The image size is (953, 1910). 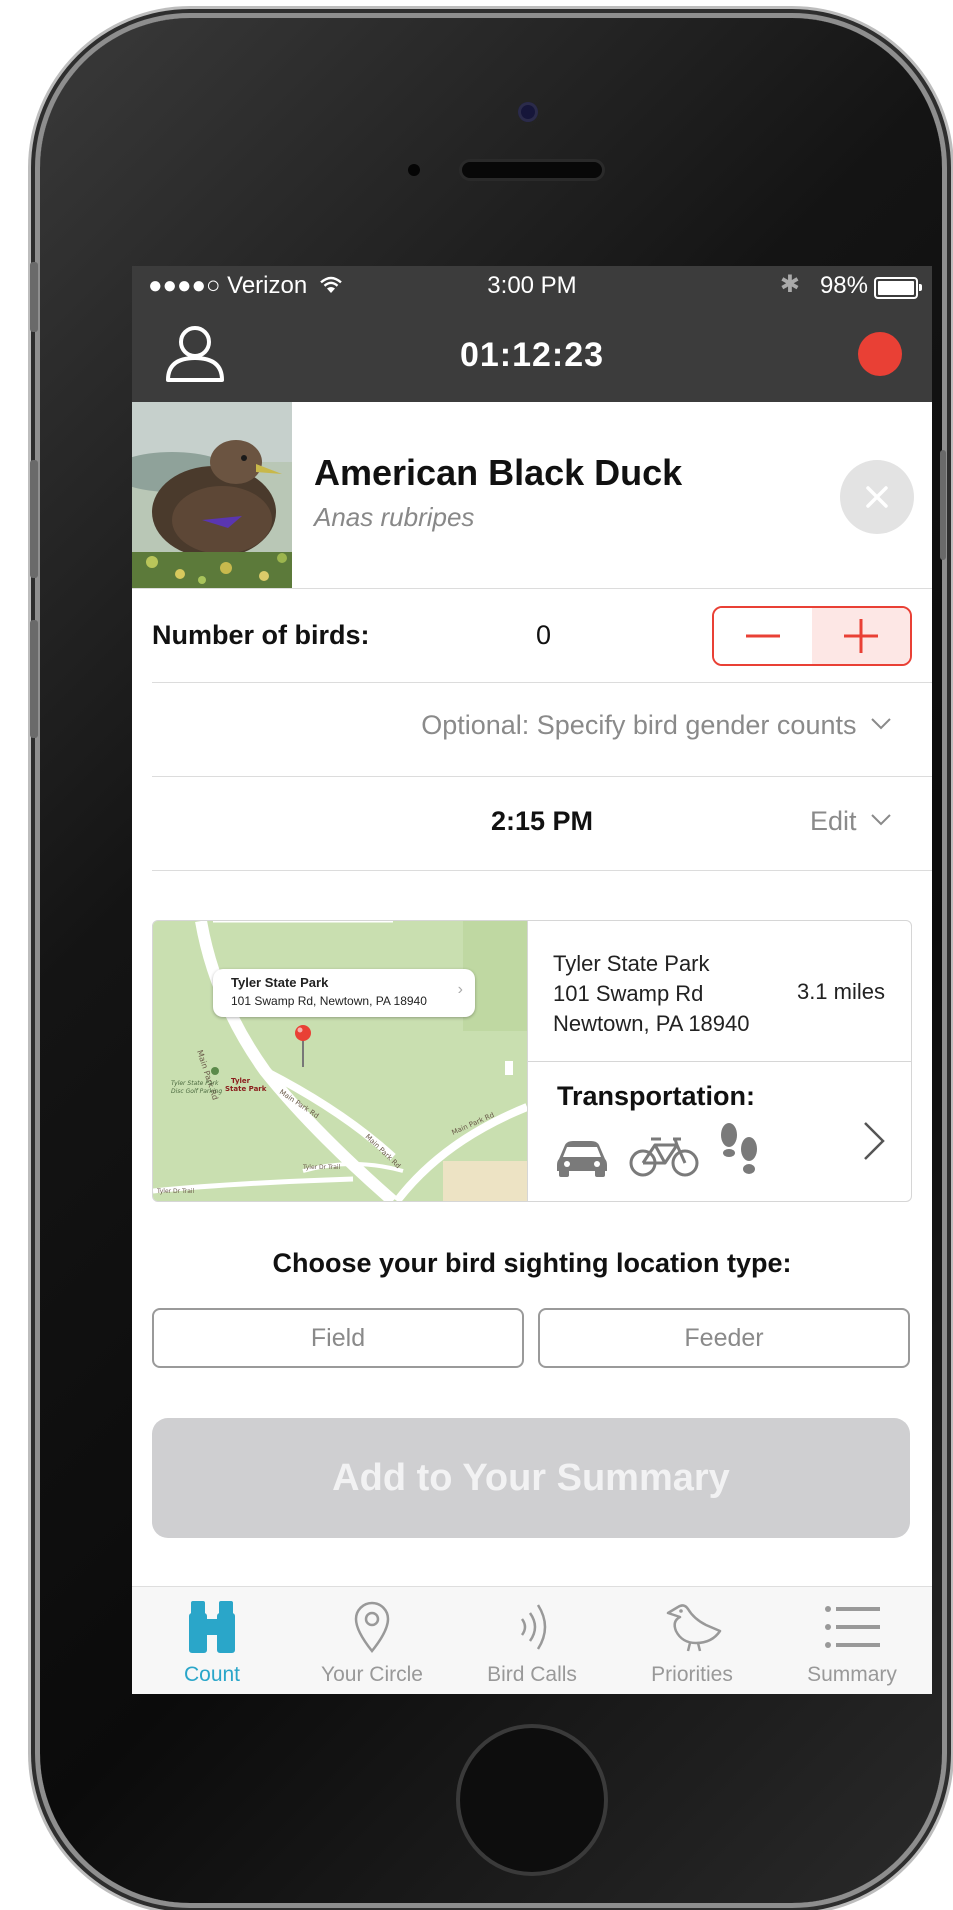 I want to click on minus-icon, so click(x=763, y=636).